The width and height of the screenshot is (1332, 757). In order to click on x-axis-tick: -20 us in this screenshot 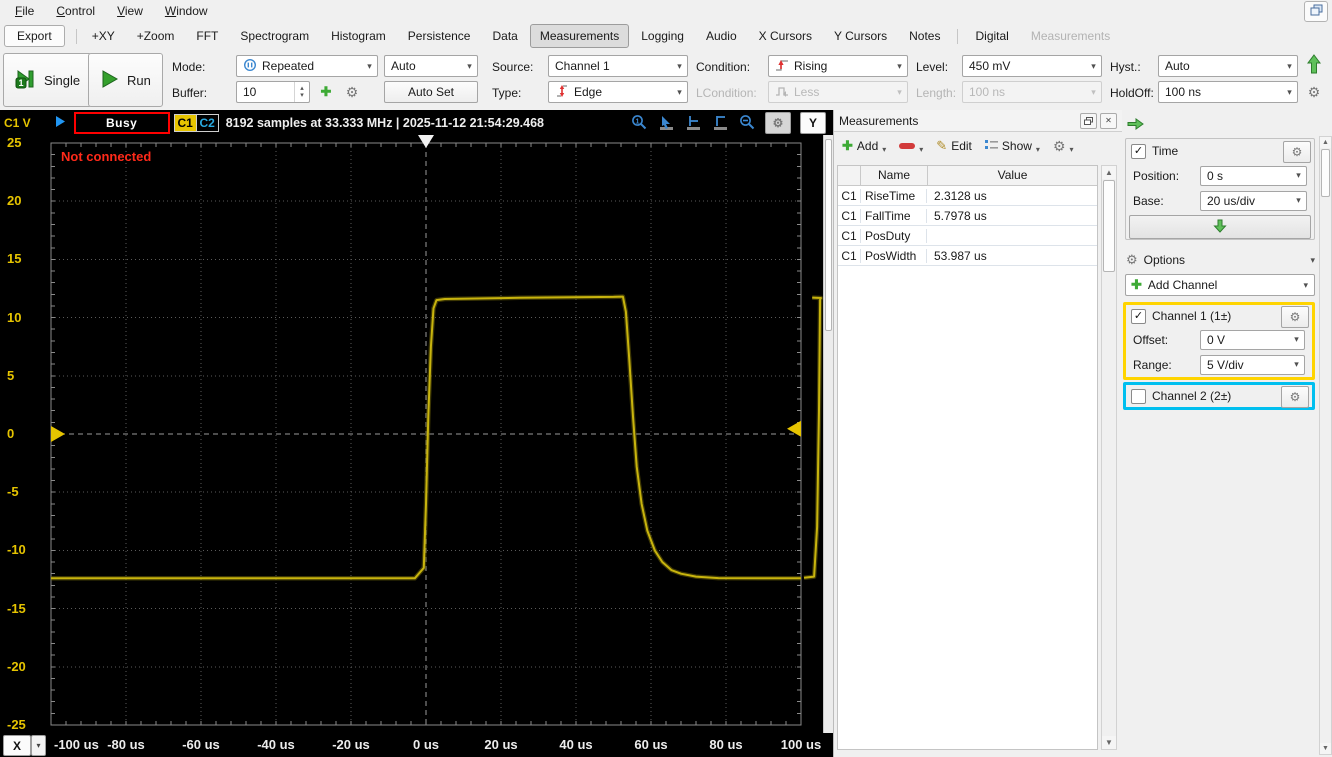, I will do `click(351, 744)`.